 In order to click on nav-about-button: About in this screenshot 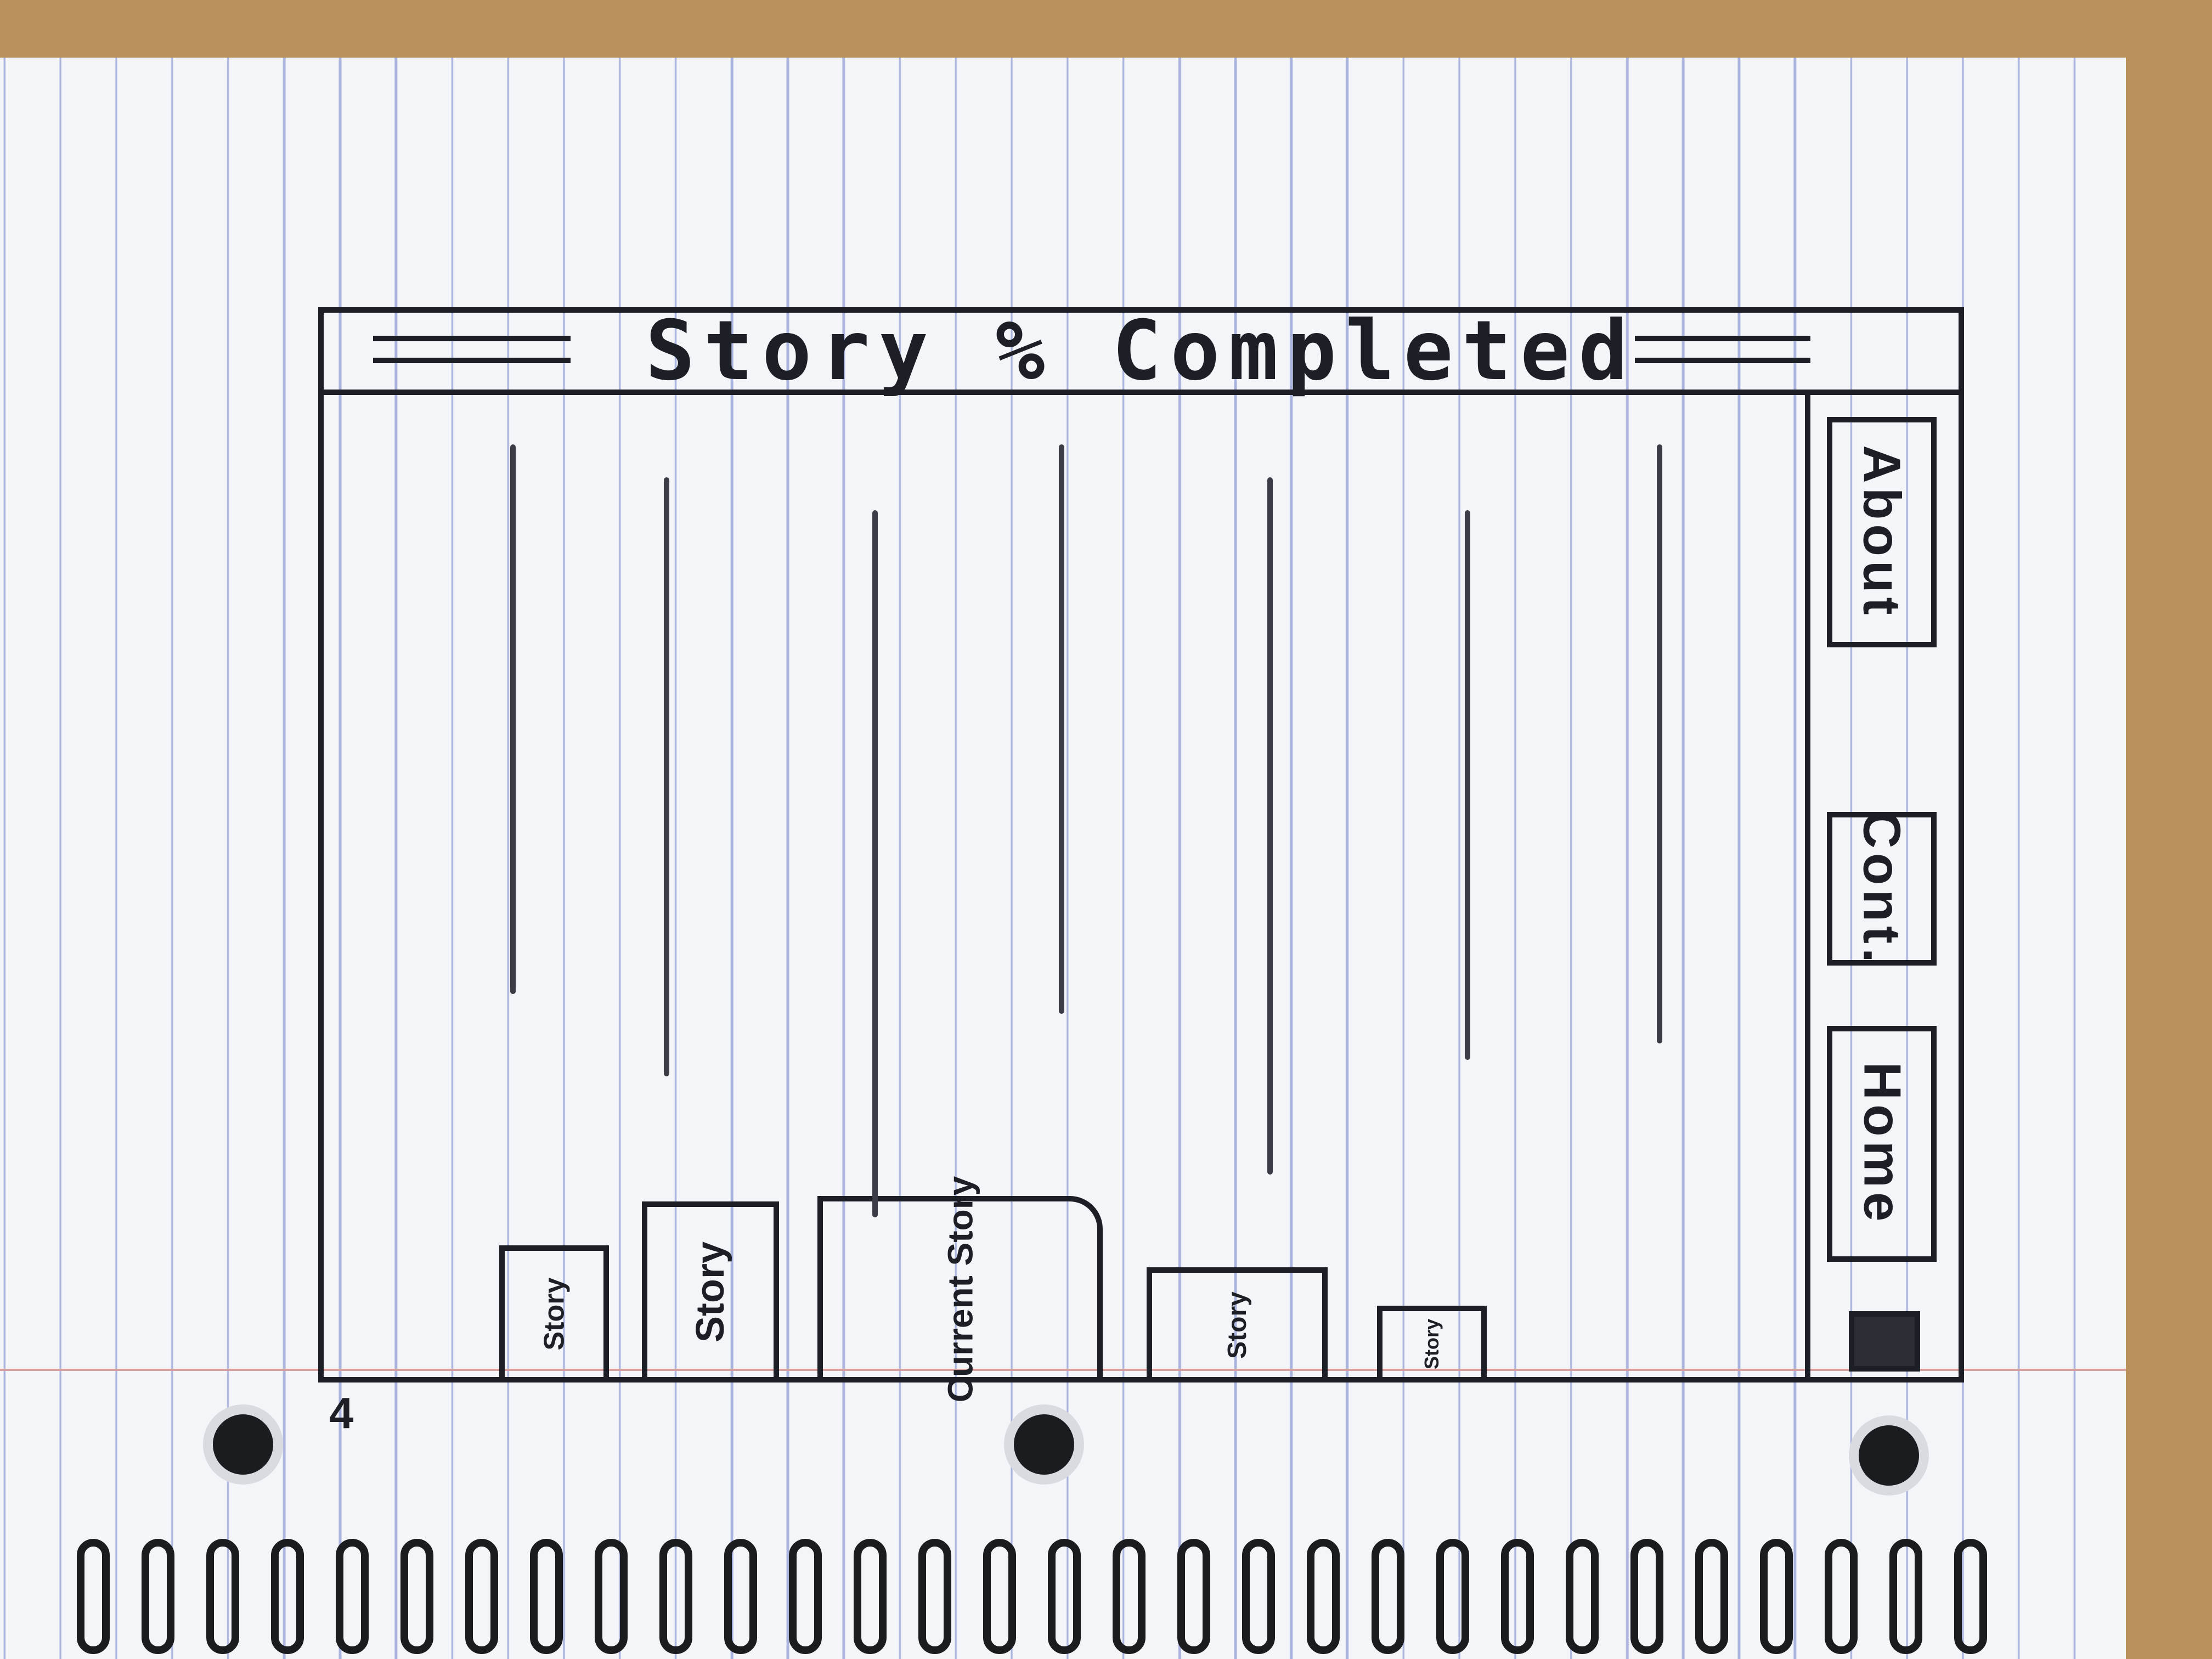, I will do `click(1882, 532)`.